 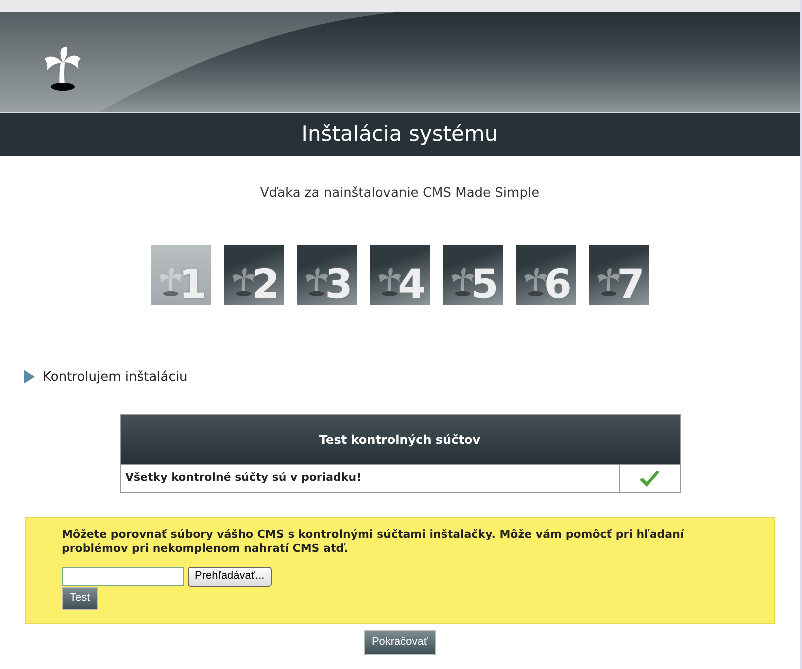 I want to click on page-title: Inštalácia systému, so click(x=400, y=134).